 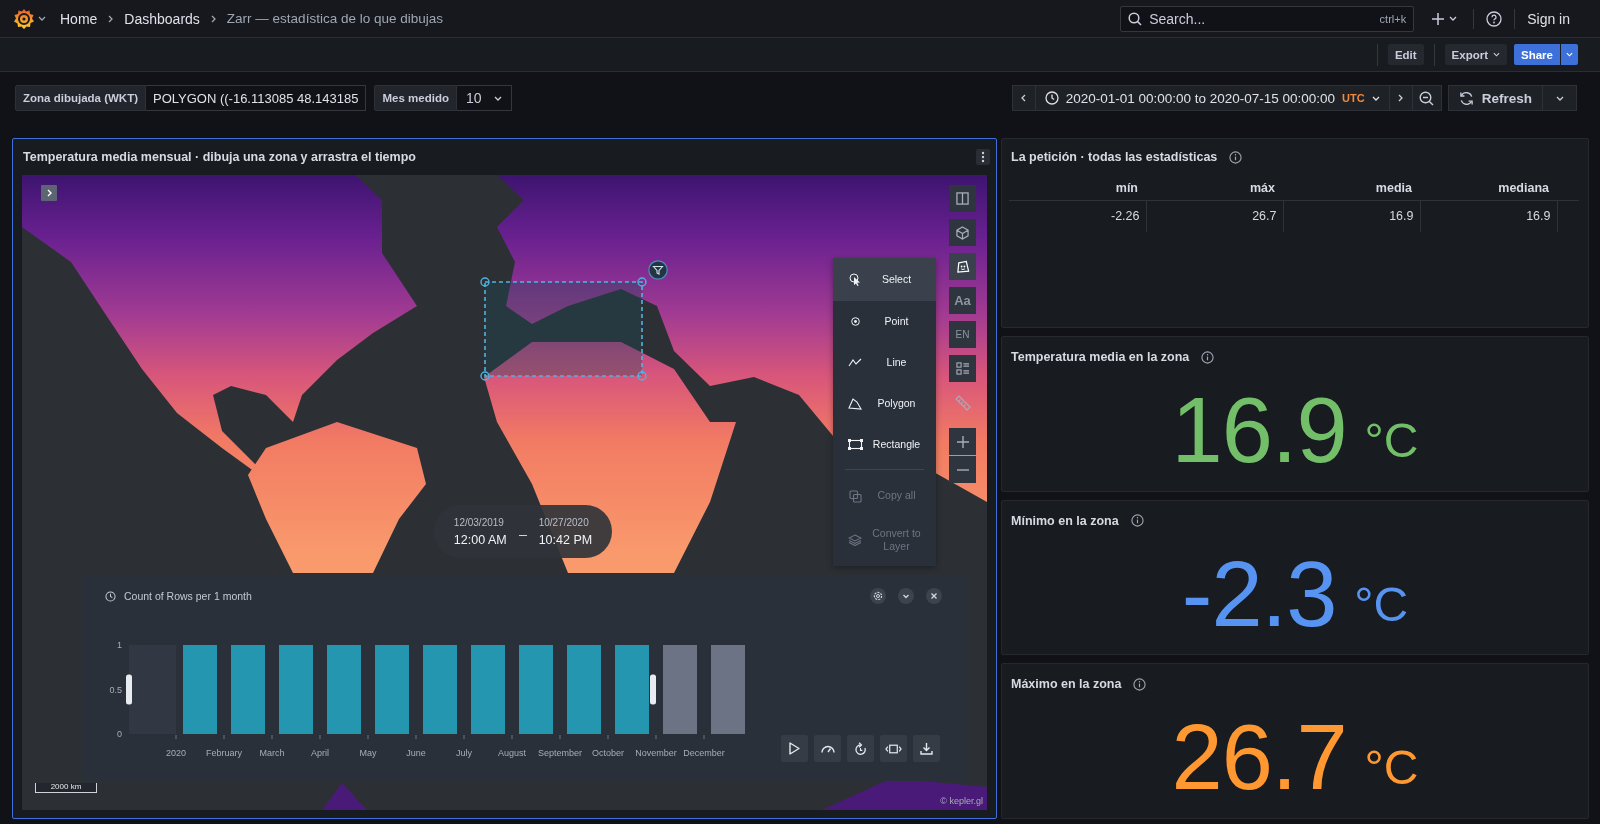 What do you see at coordinates (1391, 440) in the screenshot?
I see `stat-unit: °C` at bounding box center [1391, 440].